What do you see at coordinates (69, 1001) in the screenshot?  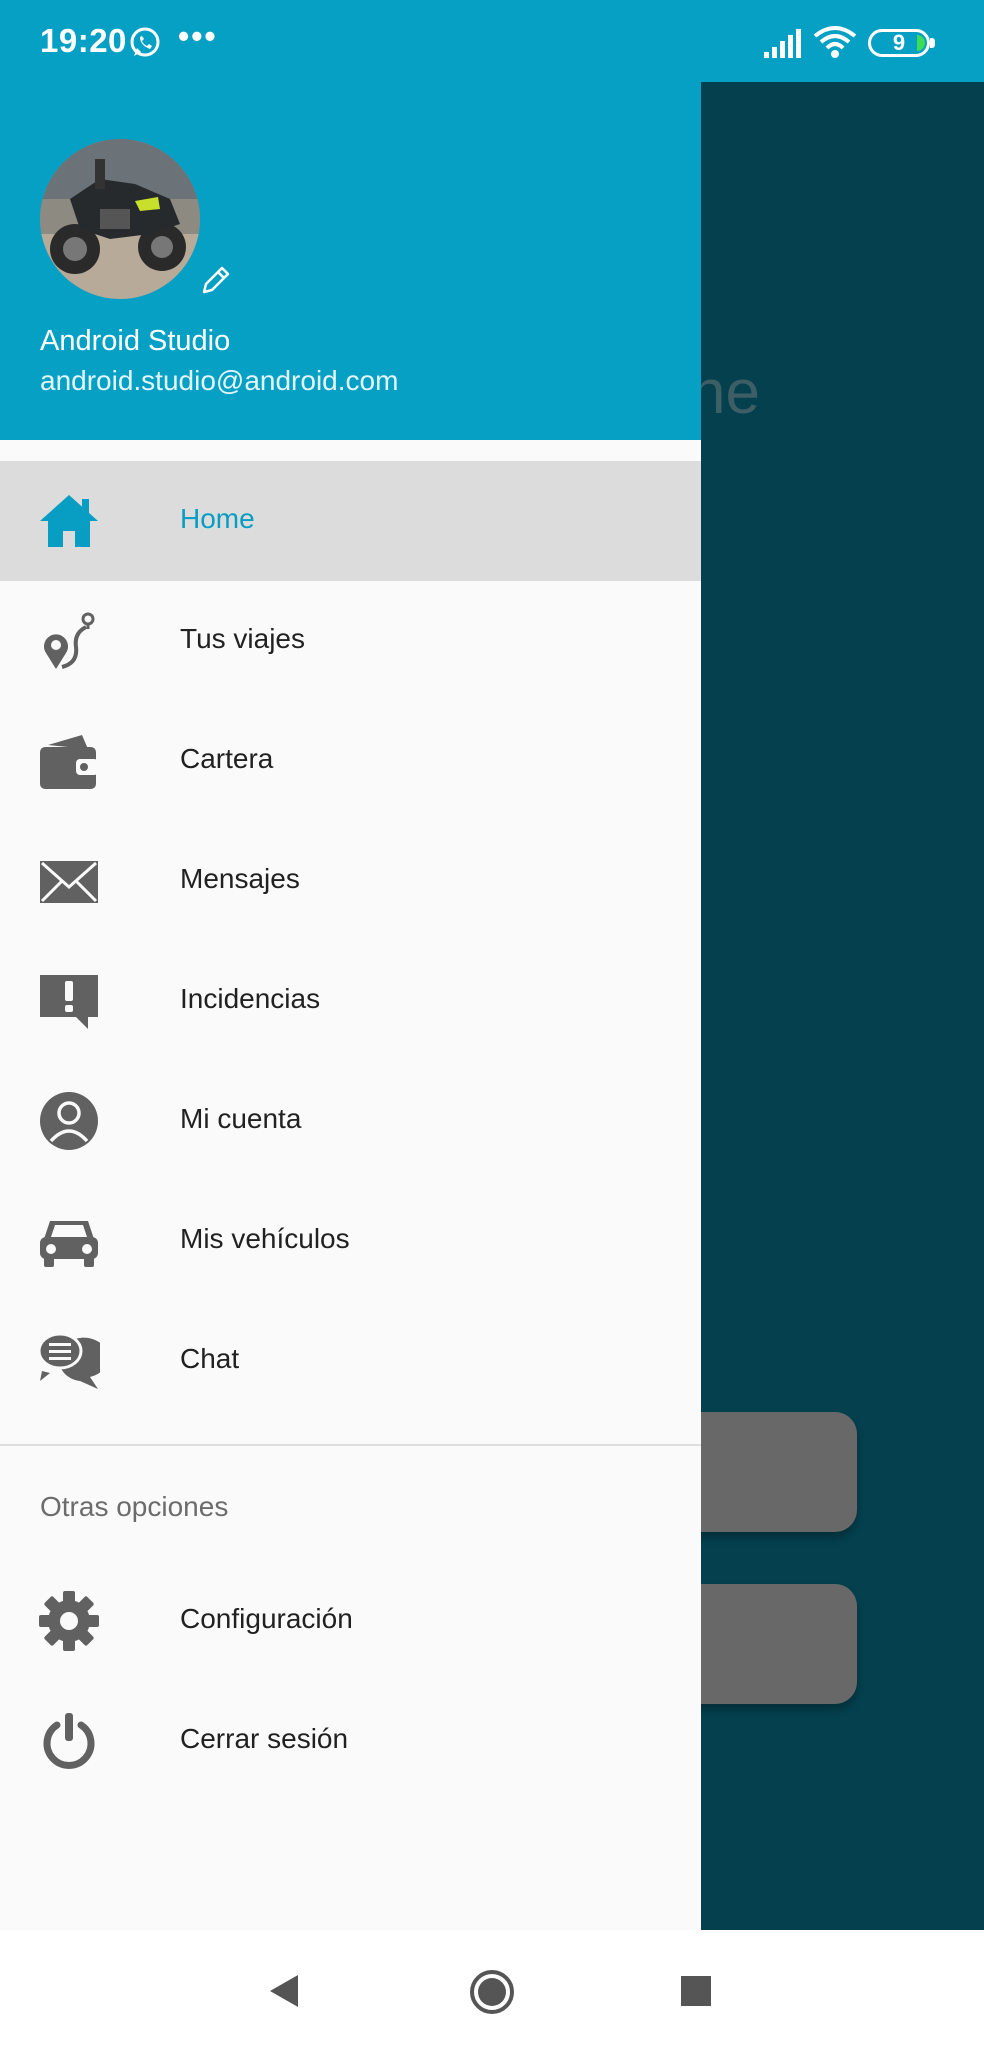 I see `alert-comment-icon` at bounding box center [69, 1001].